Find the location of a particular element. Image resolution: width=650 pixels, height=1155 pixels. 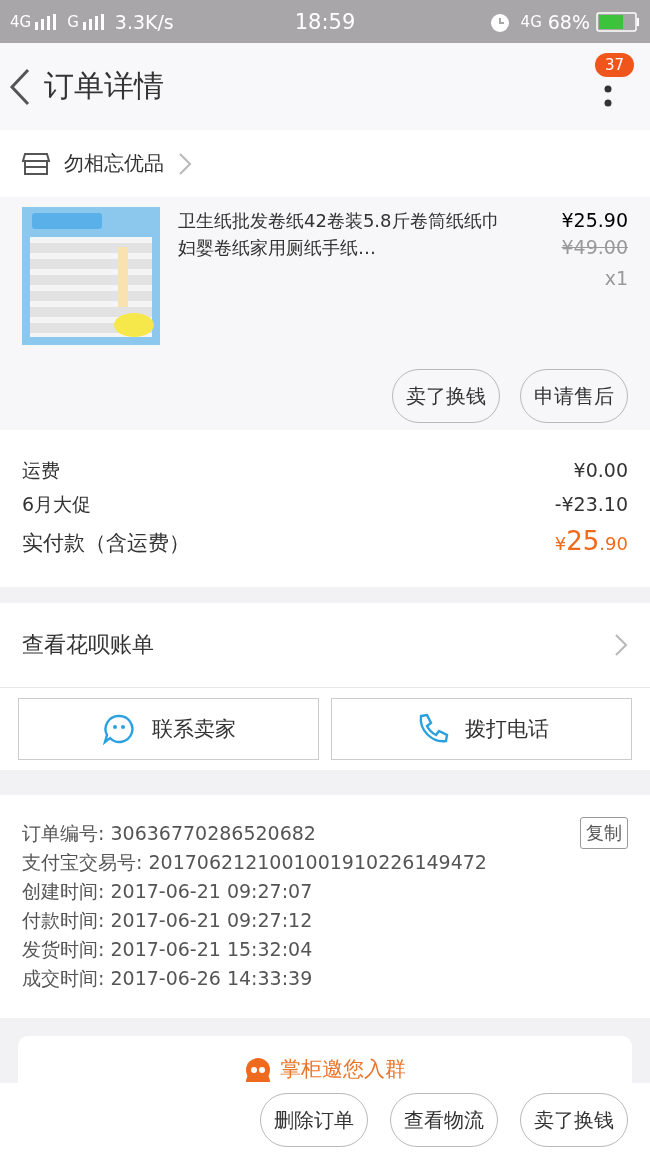

order-info-line: 创建时间: 2017-06-21 09:27:07 is located at coordinates (167, 891).